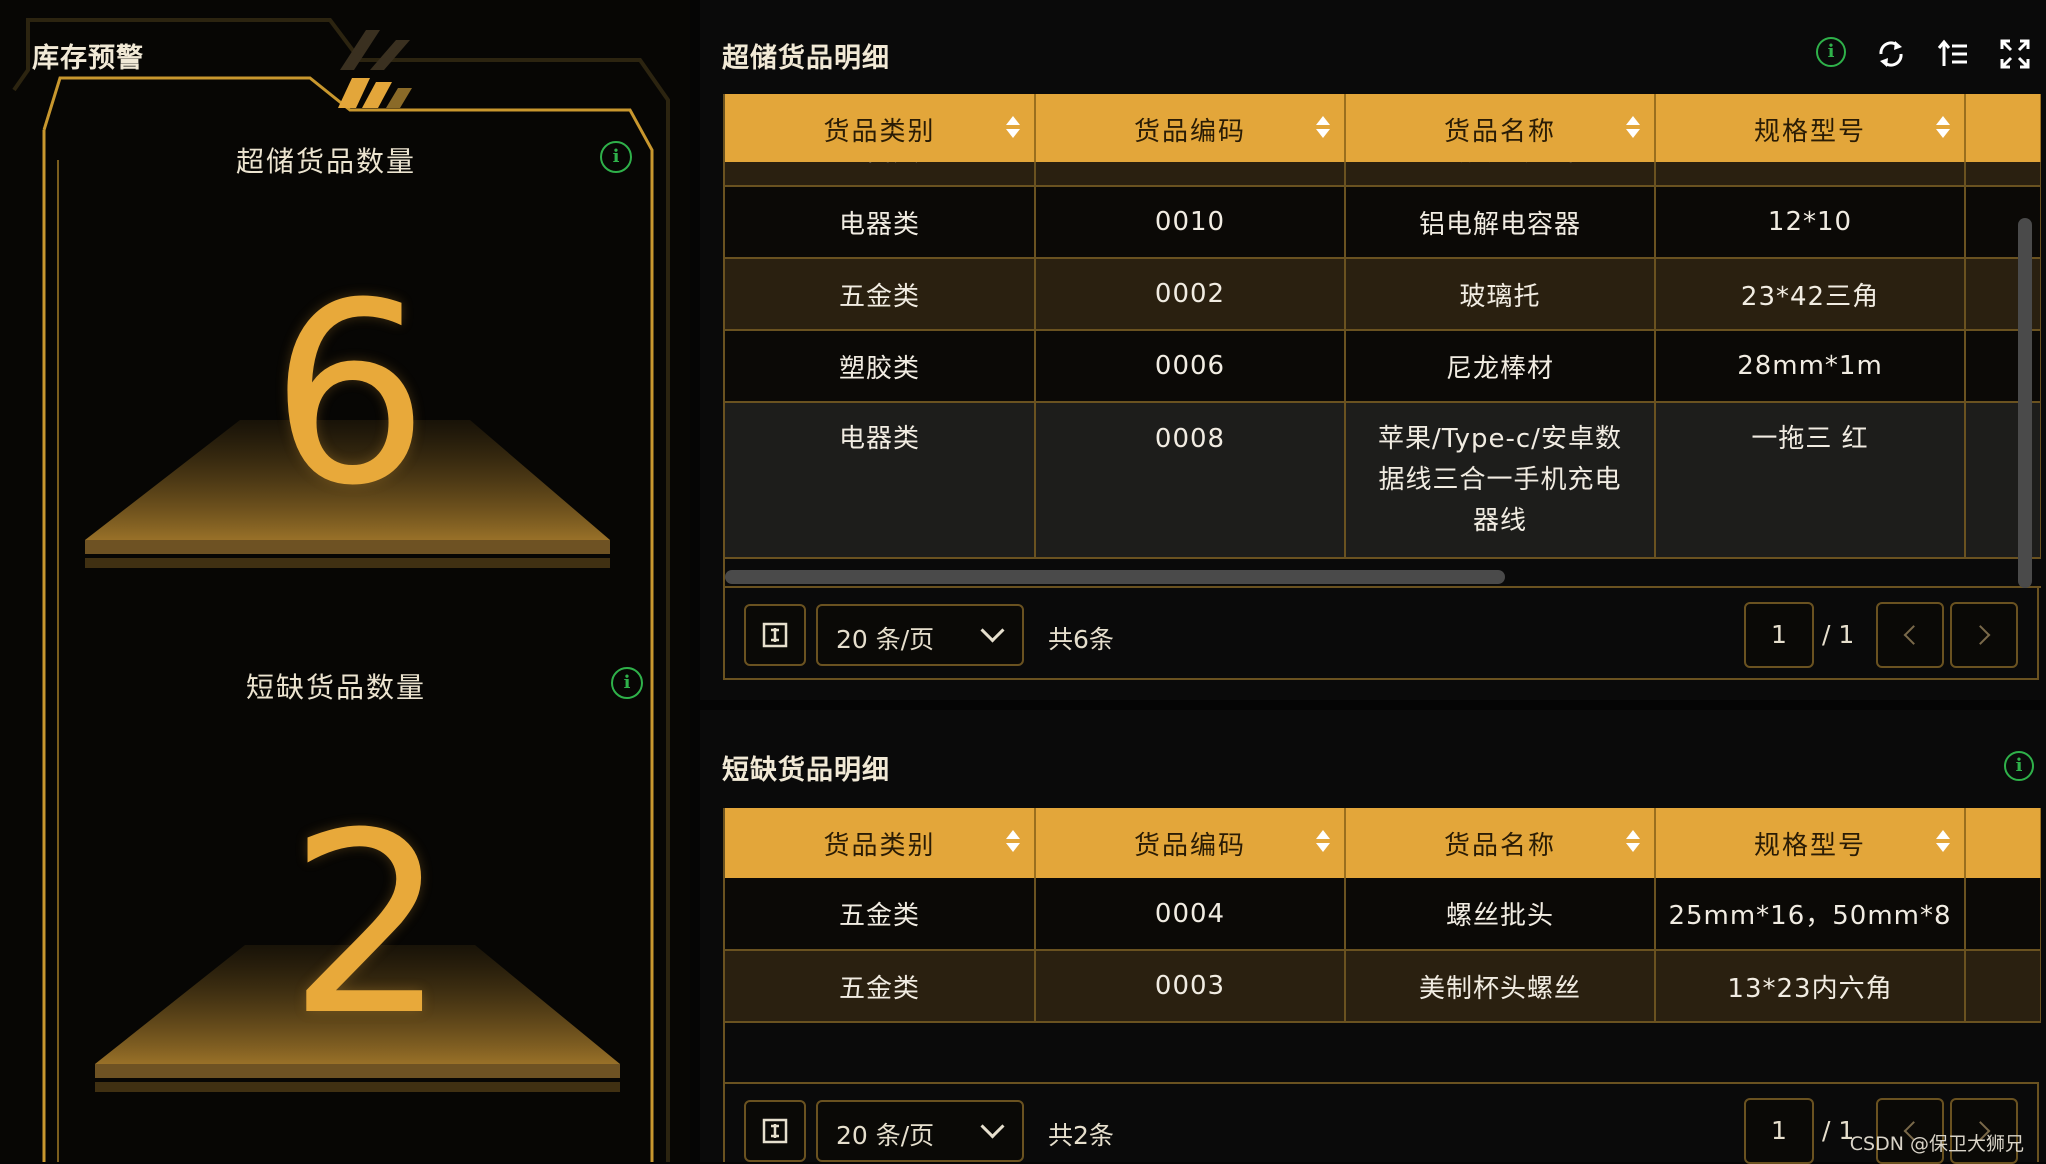  What do you see at coordinates (88, 58) in the screenshot?
I see `panel-title: 库存预警` at bounding box center [88, 58].